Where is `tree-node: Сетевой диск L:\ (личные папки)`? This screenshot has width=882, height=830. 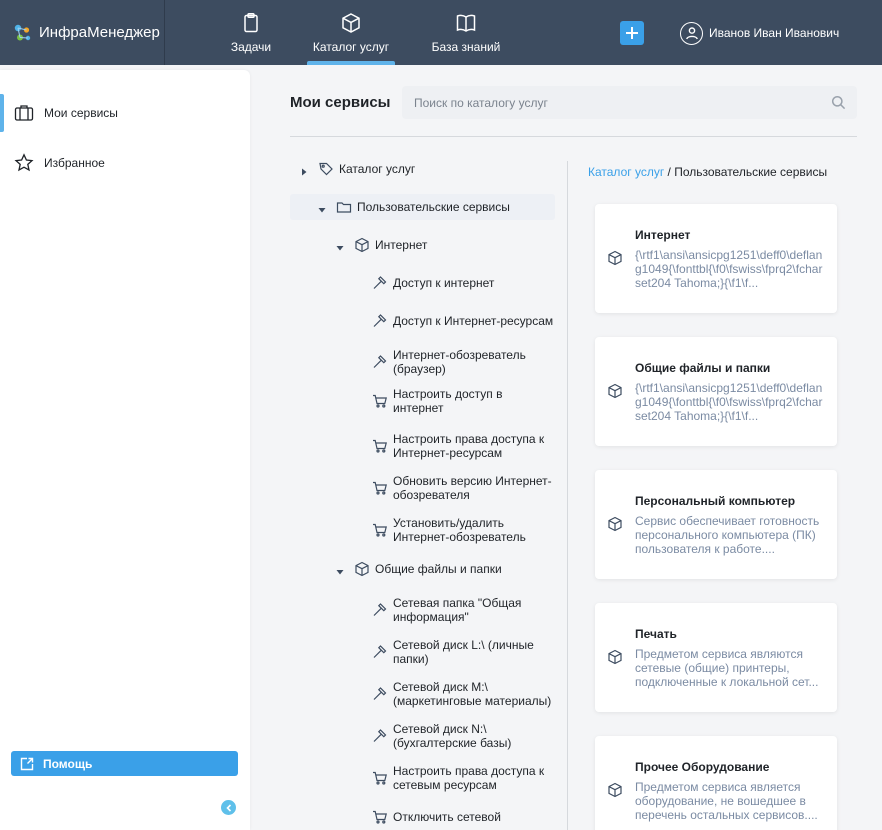 tree-node: Сетевой диск L:\ (личные папки) is located at coordinates (422, 652).